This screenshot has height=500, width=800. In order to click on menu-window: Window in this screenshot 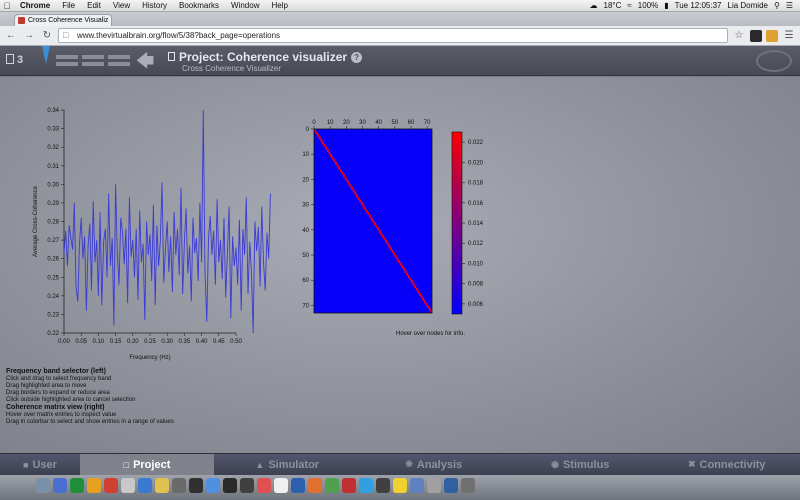, I will do `click(245, 6)`.